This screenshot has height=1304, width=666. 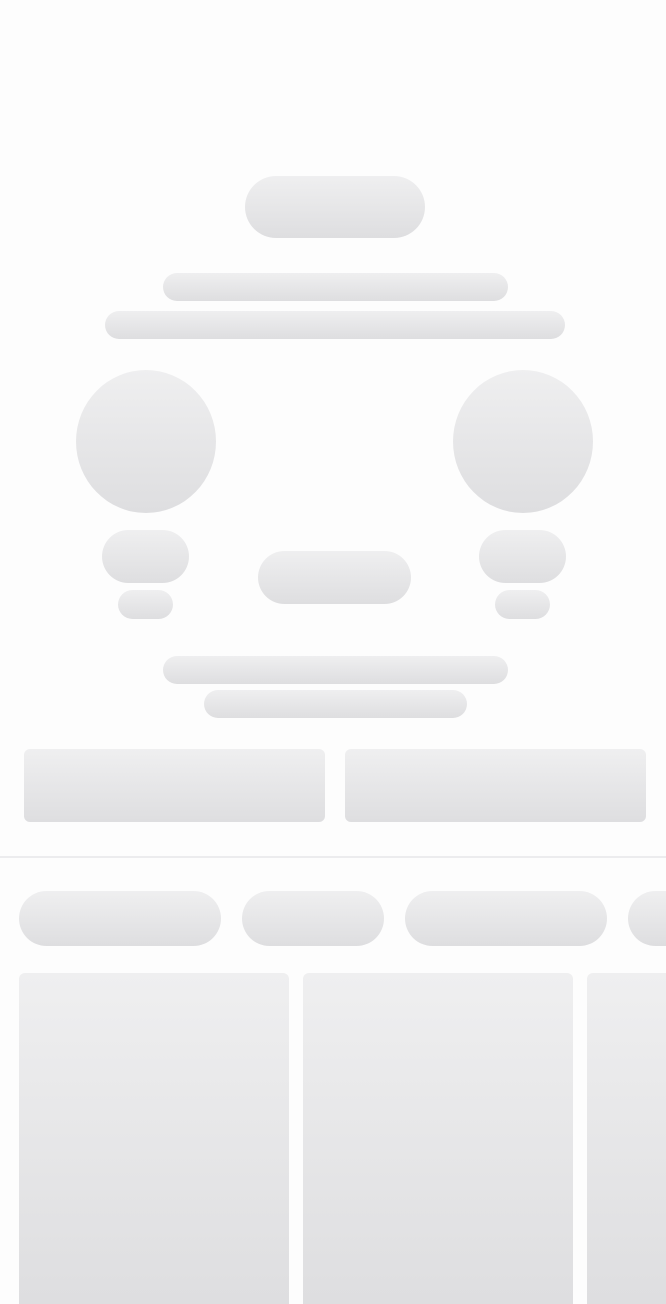 I want to click on primary-action-button-placeholder, so click(x=174, y=785).